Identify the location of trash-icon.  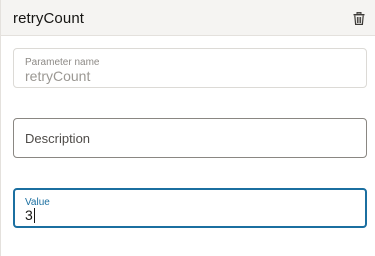
(359, 18).